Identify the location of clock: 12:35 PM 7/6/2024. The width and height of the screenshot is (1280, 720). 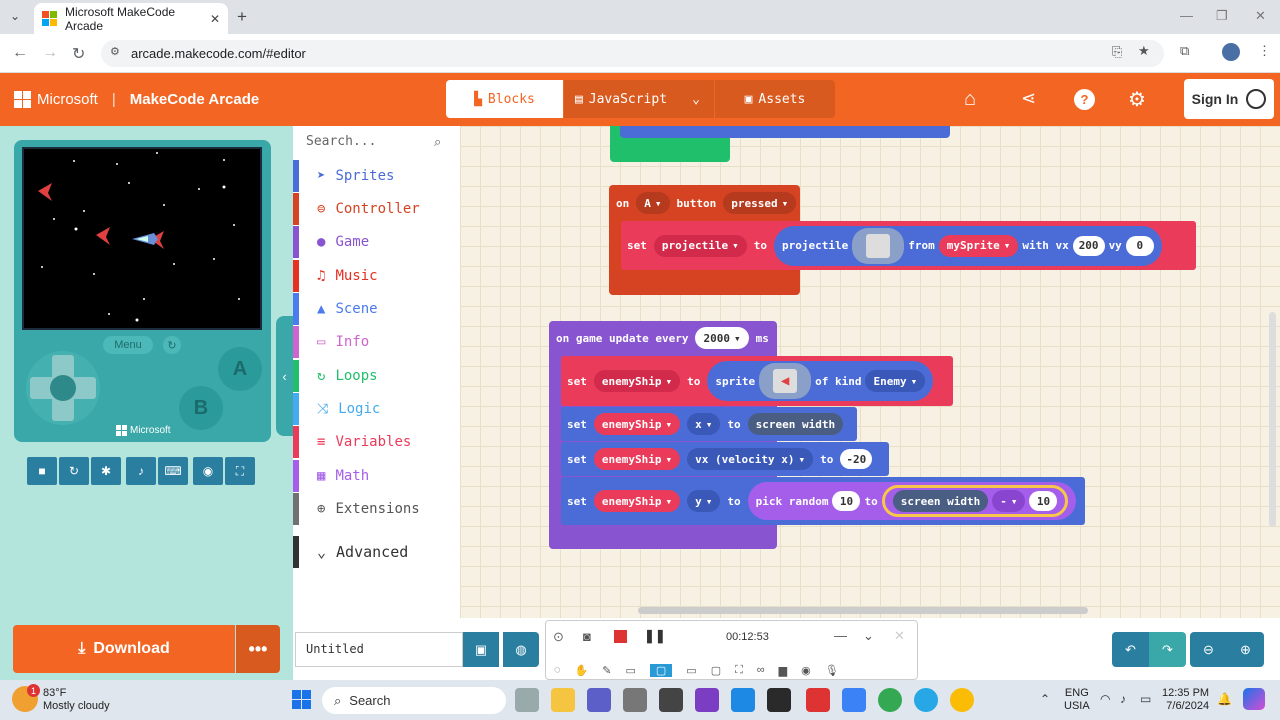
(1185, 700).